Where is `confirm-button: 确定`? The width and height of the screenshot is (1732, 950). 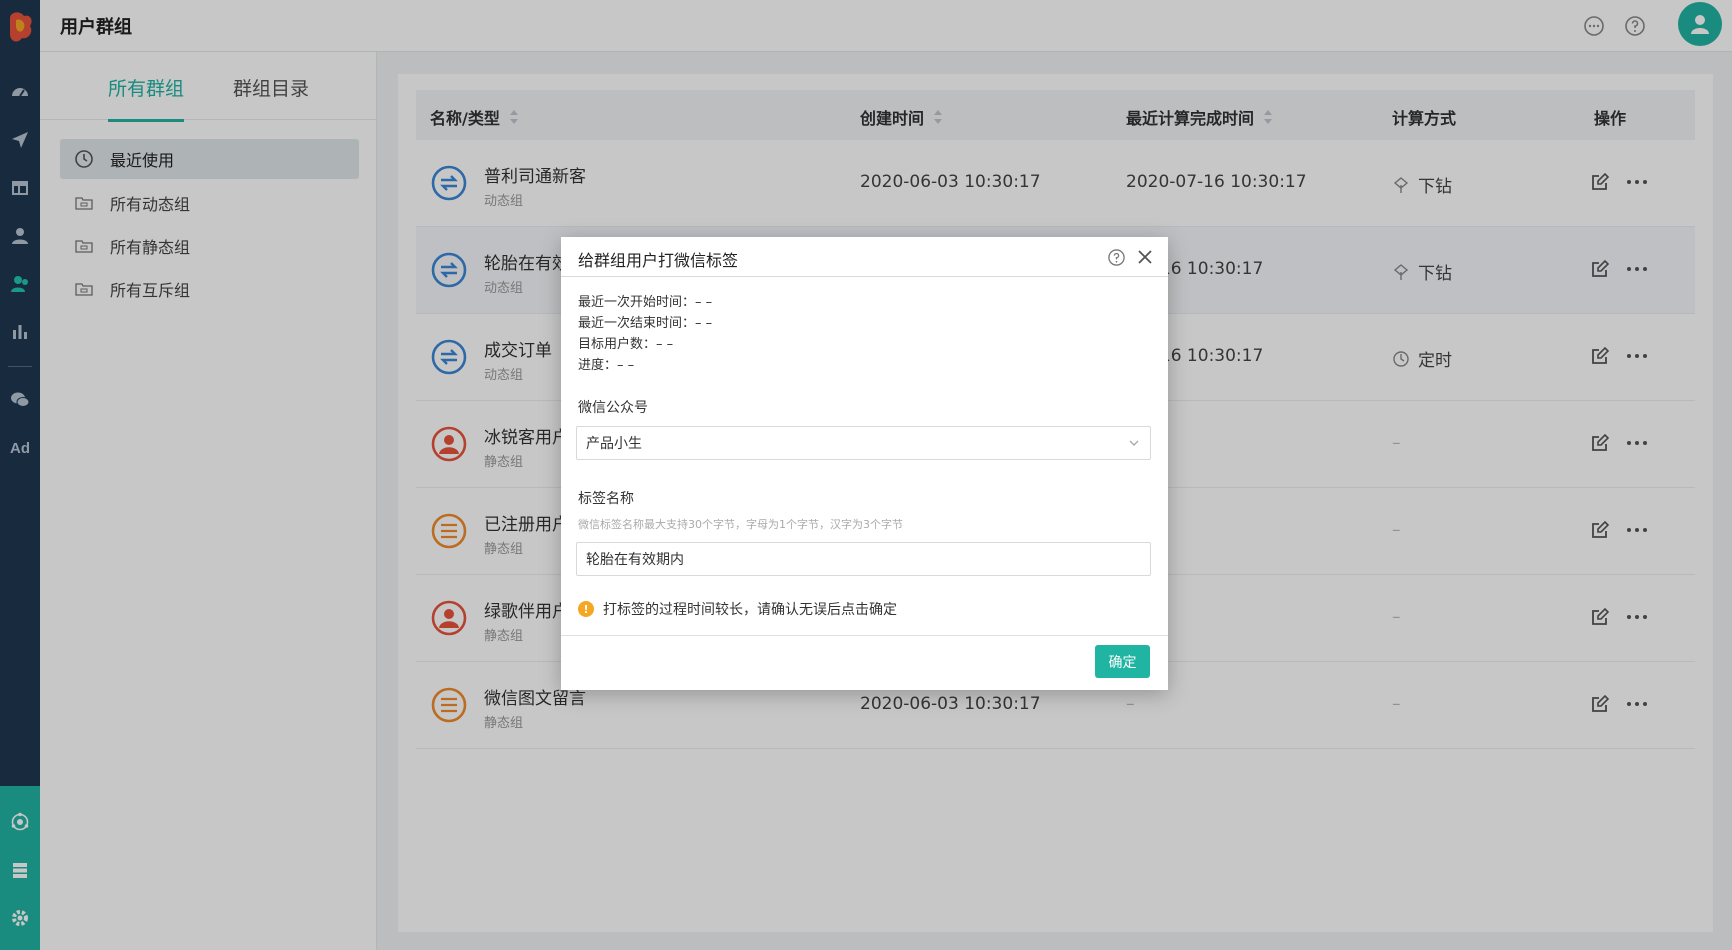
confirm-button: 确定 is located at coordinates (1122, 661).